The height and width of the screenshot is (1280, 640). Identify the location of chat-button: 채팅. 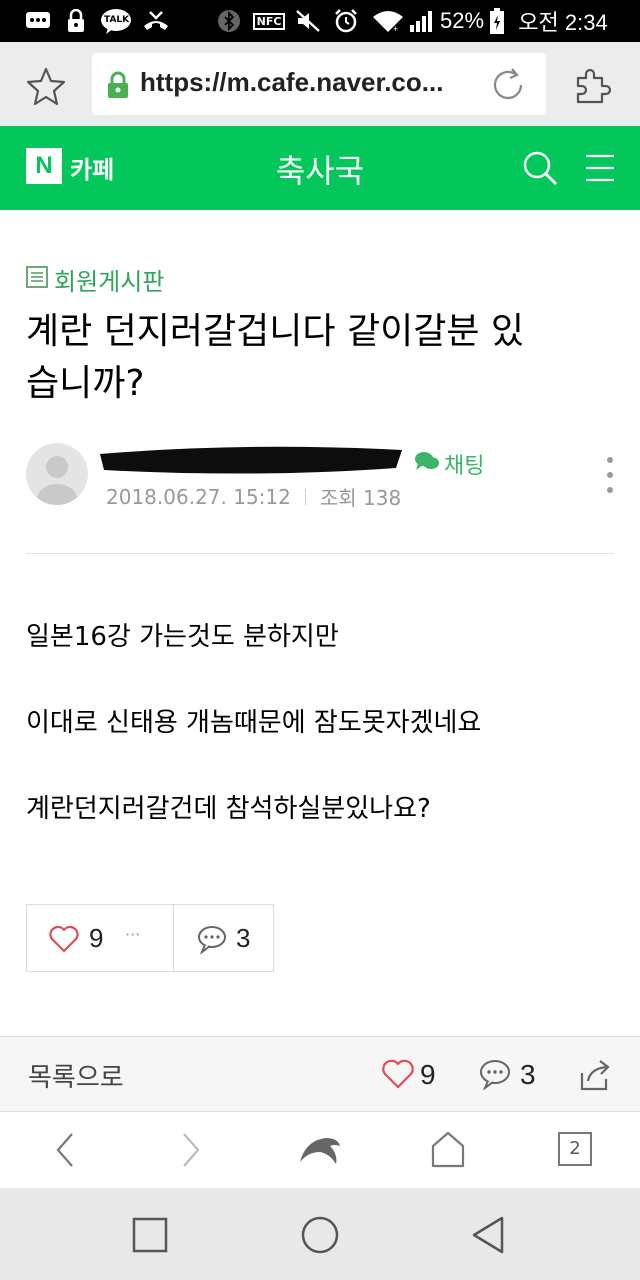
(449, 464).